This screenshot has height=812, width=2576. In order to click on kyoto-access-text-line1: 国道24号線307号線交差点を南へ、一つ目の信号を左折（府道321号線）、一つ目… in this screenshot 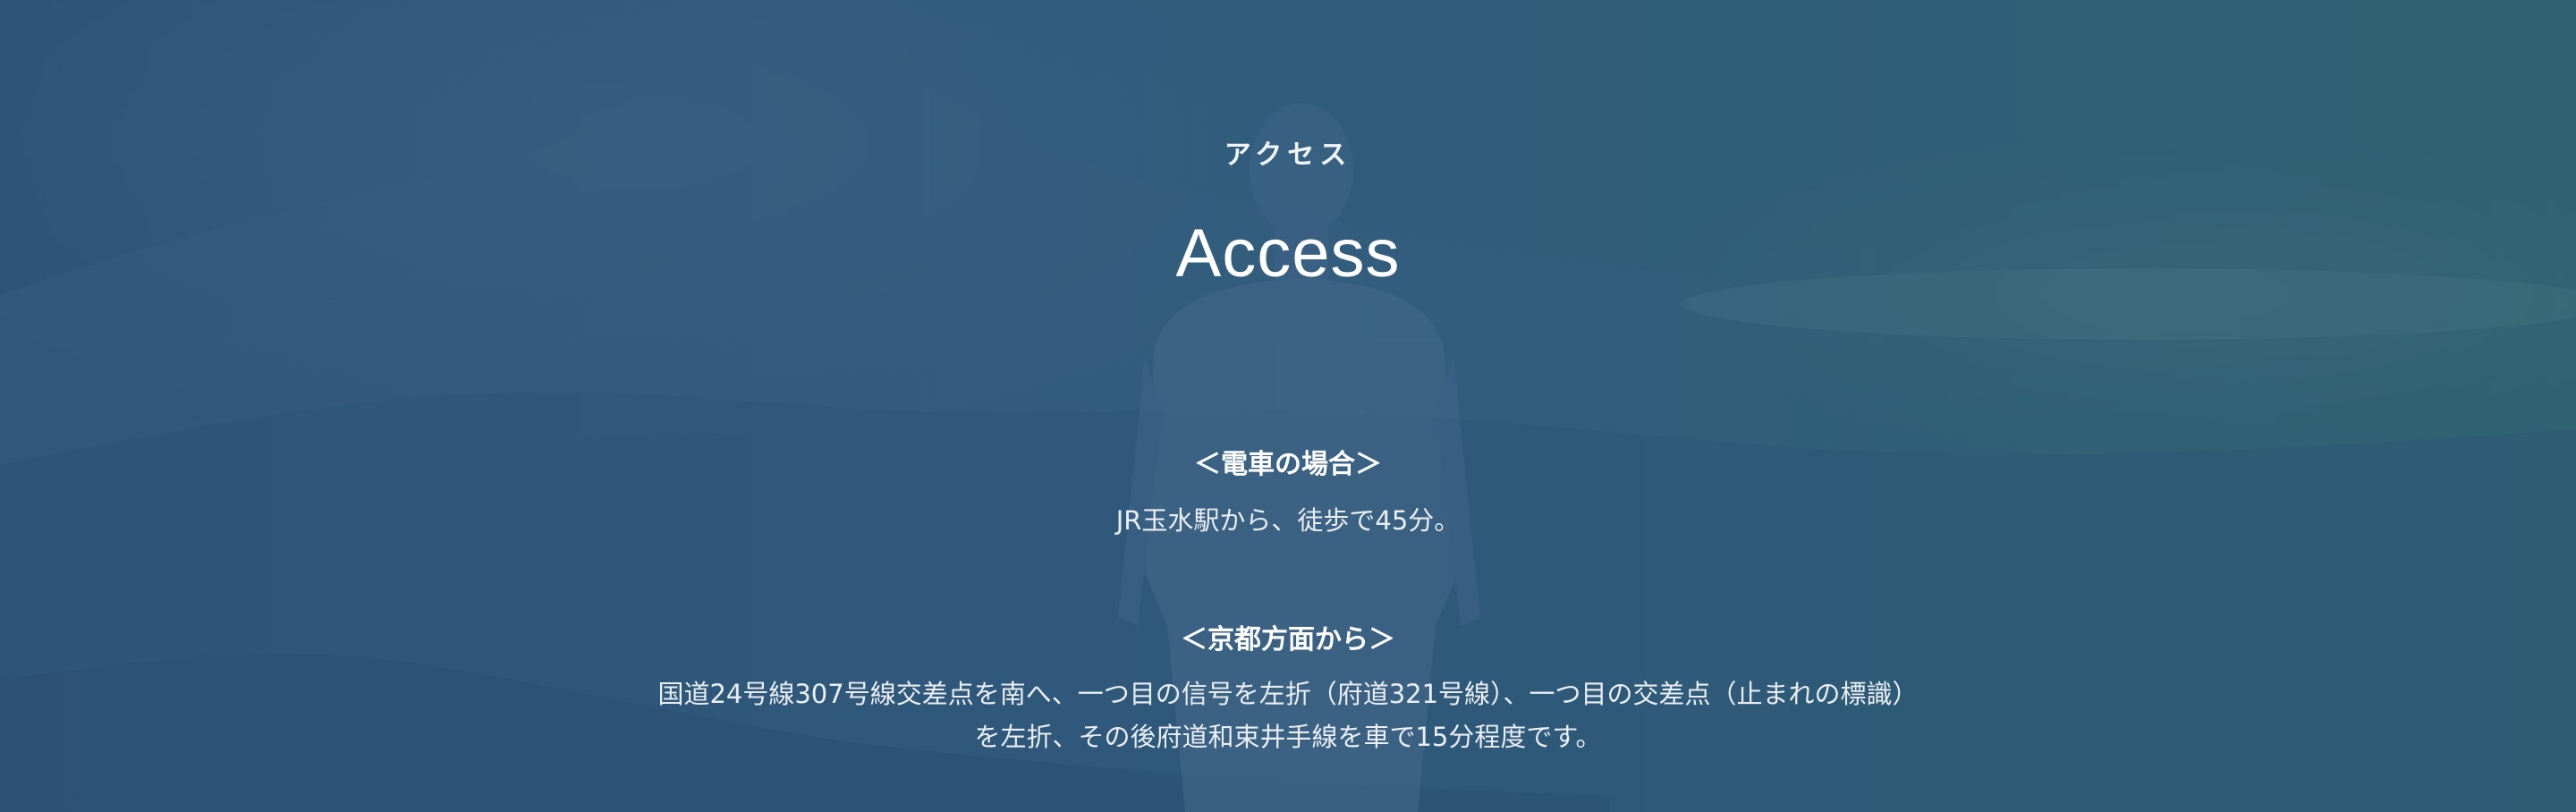, I will do `click(1288, 694)`.